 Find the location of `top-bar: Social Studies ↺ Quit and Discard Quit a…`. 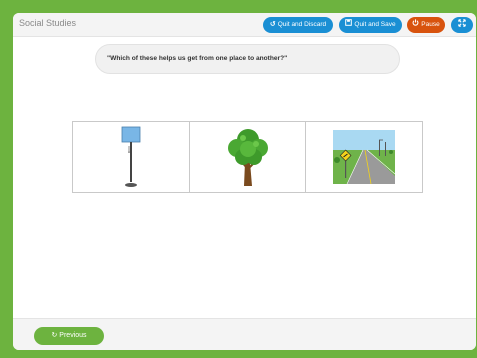

top-bar: Social Studies ↺ Quit and Discard Quit a… is located at coordinates (244, 25).